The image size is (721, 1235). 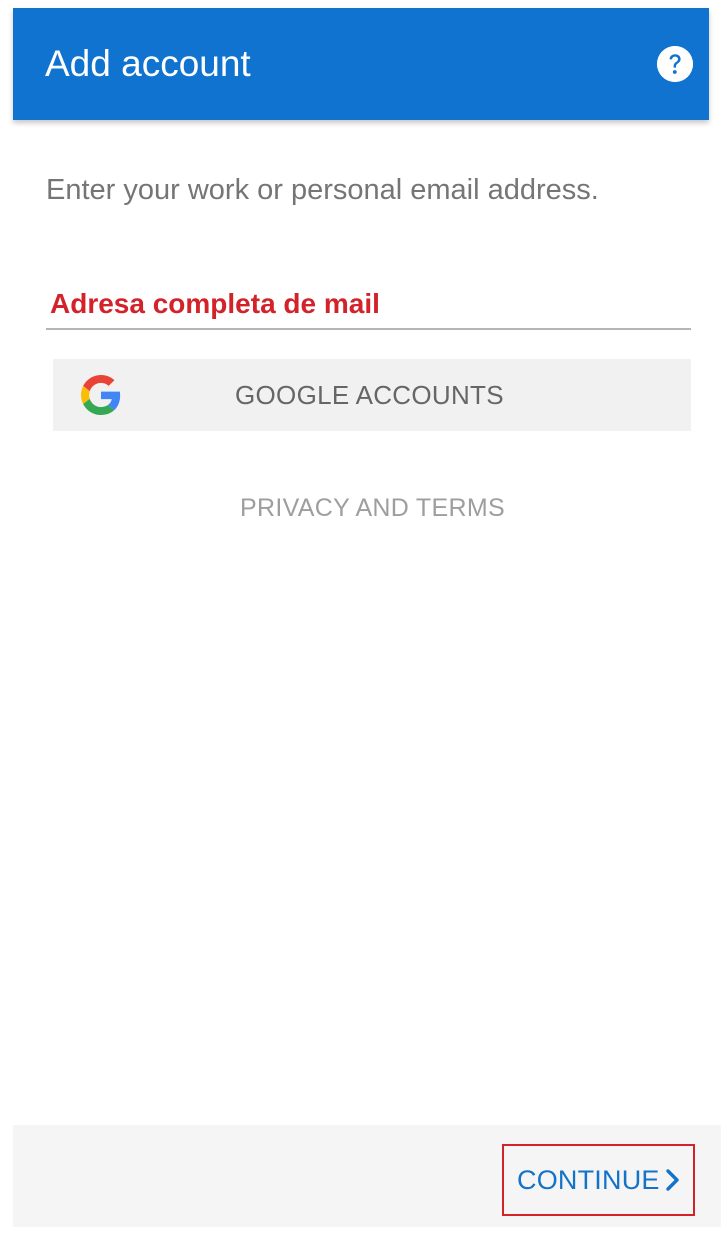 What do you see at coordinates (360, 508) in the screenshot?
I see `privacy-and-terms-link: PRIVACY AND TERMS` at bounding box center [360, 508].